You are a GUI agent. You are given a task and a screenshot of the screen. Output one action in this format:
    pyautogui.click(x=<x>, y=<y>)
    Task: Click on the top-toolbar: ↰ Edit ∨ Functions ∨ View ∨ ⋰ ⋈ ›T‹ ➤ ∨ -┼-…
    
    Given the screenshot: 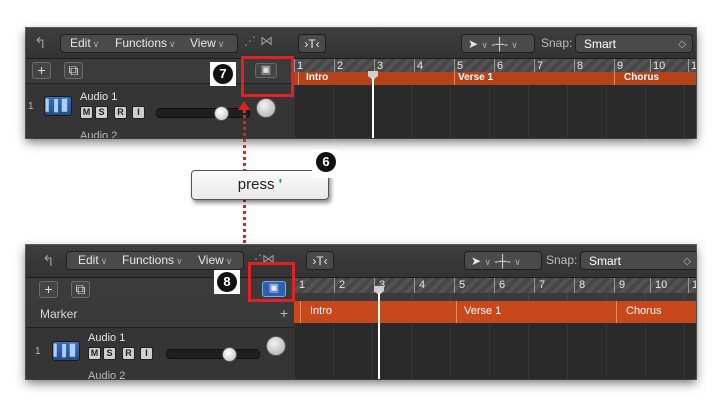 What is the action you would take?
    pyautogui.click(x=361, y=43)
    